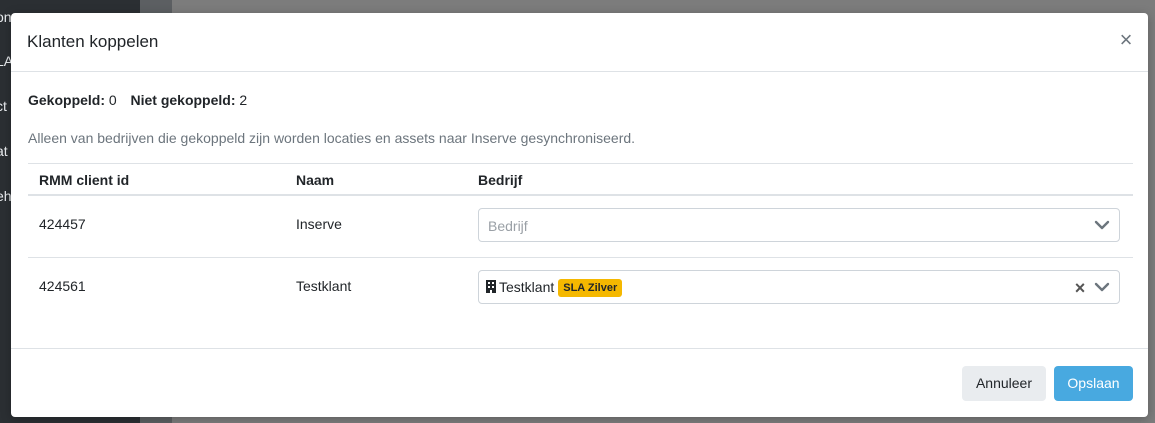 This screenshot has width=1155, height=423. What do you see at coordinates (1004, 383) in the screenshot?
I see `cancel-button: Annuleer` at bounding box center [1004, 383].